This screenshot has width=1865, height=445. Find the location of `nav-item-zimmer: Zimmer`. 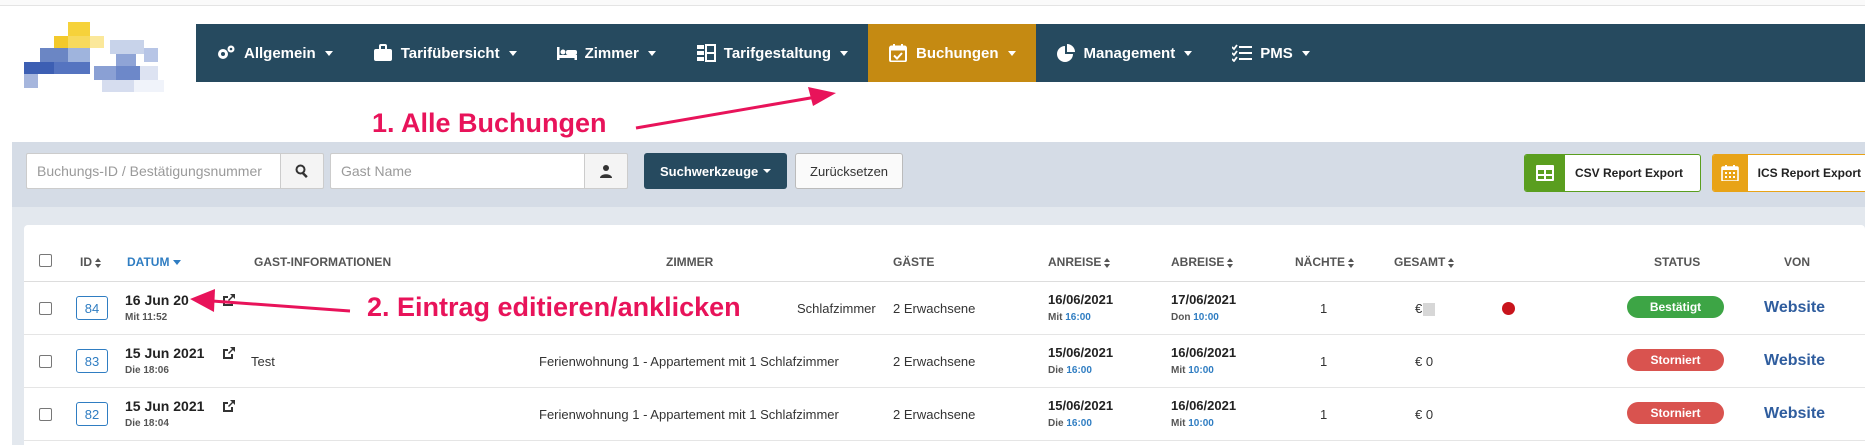

nav-item-zimmer: Zimmer is located at coordinates (606, 53).